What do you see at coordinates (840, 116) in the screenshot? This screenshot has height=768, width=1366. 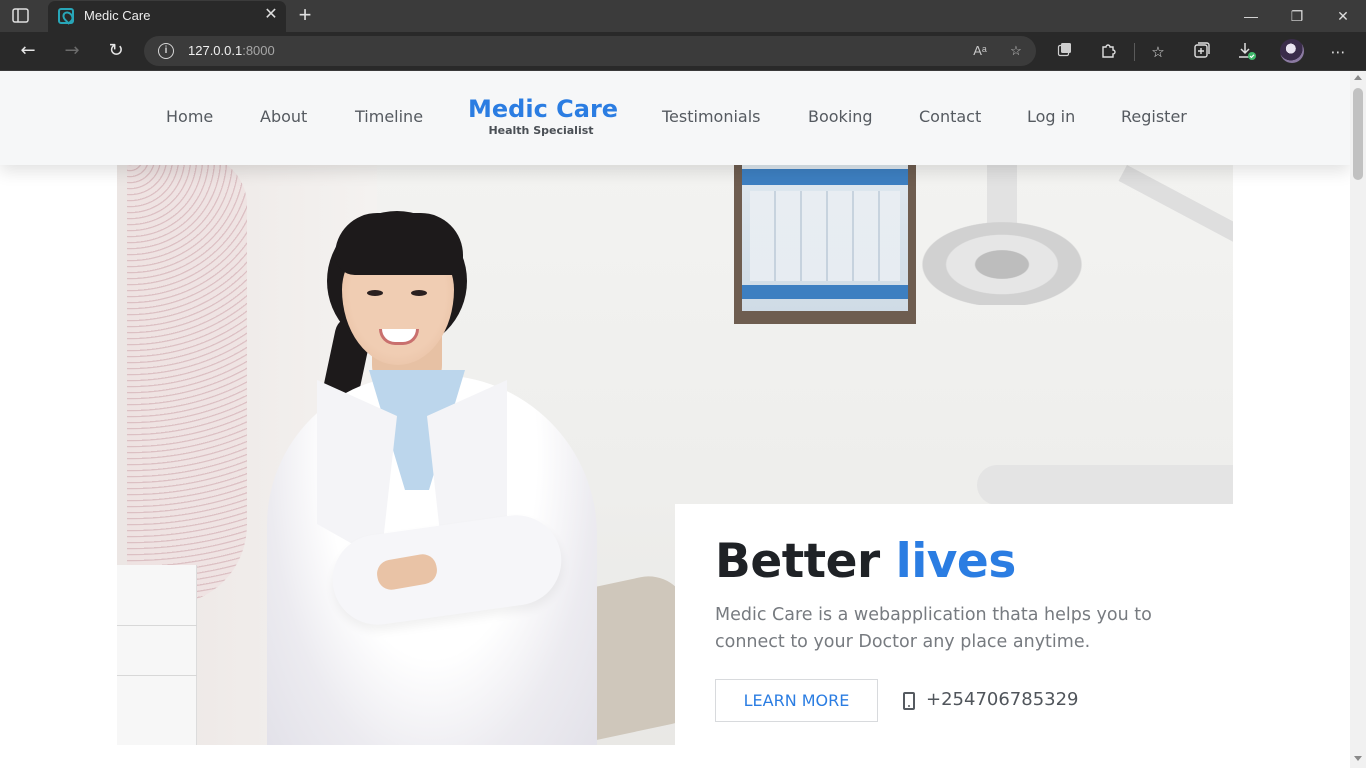 I see `nav-booking: Booking` at bounding box center [840, 116].